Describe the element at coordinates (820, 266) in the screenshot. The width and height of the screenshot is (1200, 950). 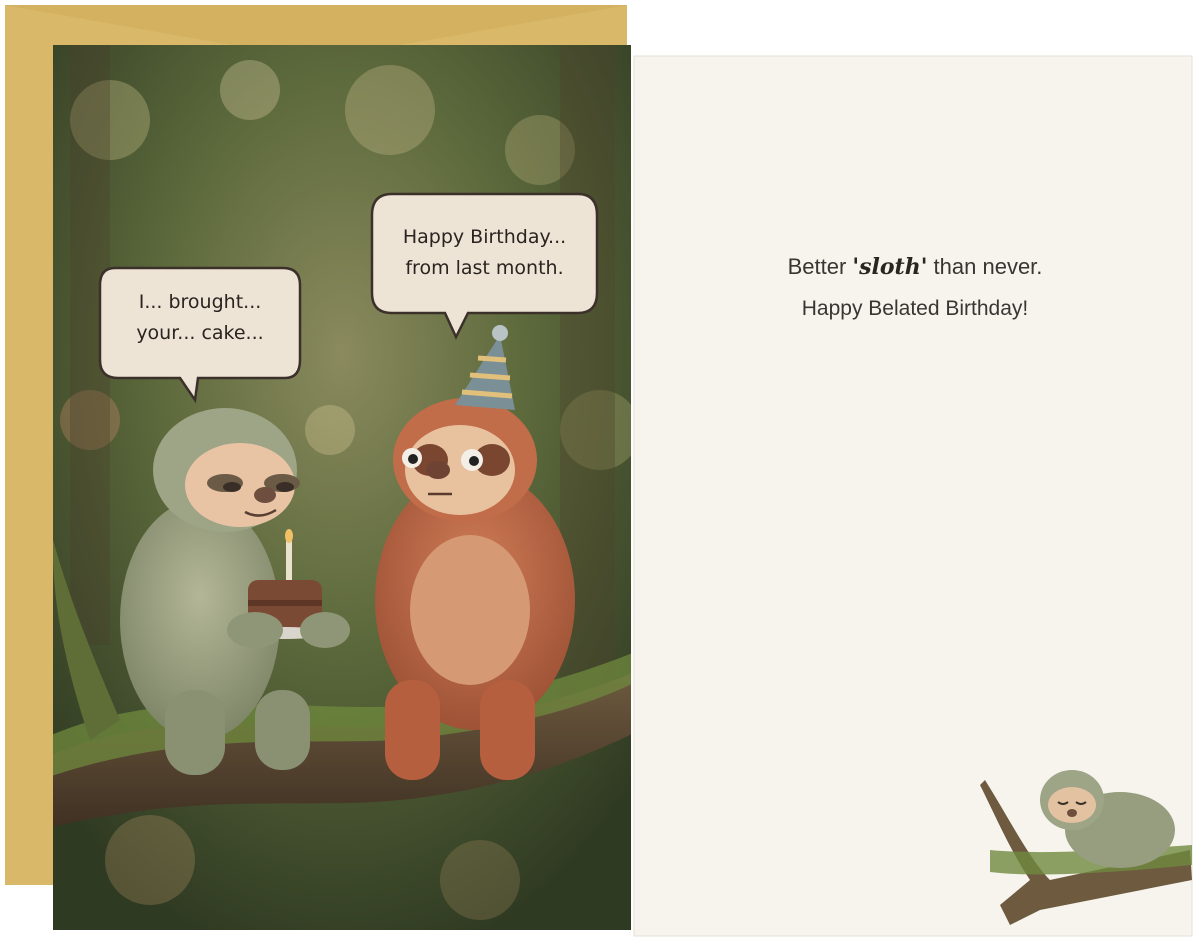
I see `inside-line1-before: Better` at that location.